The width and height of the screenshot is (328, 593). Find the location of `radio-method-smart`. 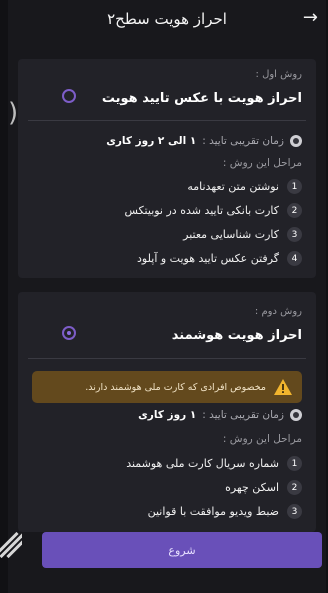

radio-method-smart is located at coordinates (69, 333).